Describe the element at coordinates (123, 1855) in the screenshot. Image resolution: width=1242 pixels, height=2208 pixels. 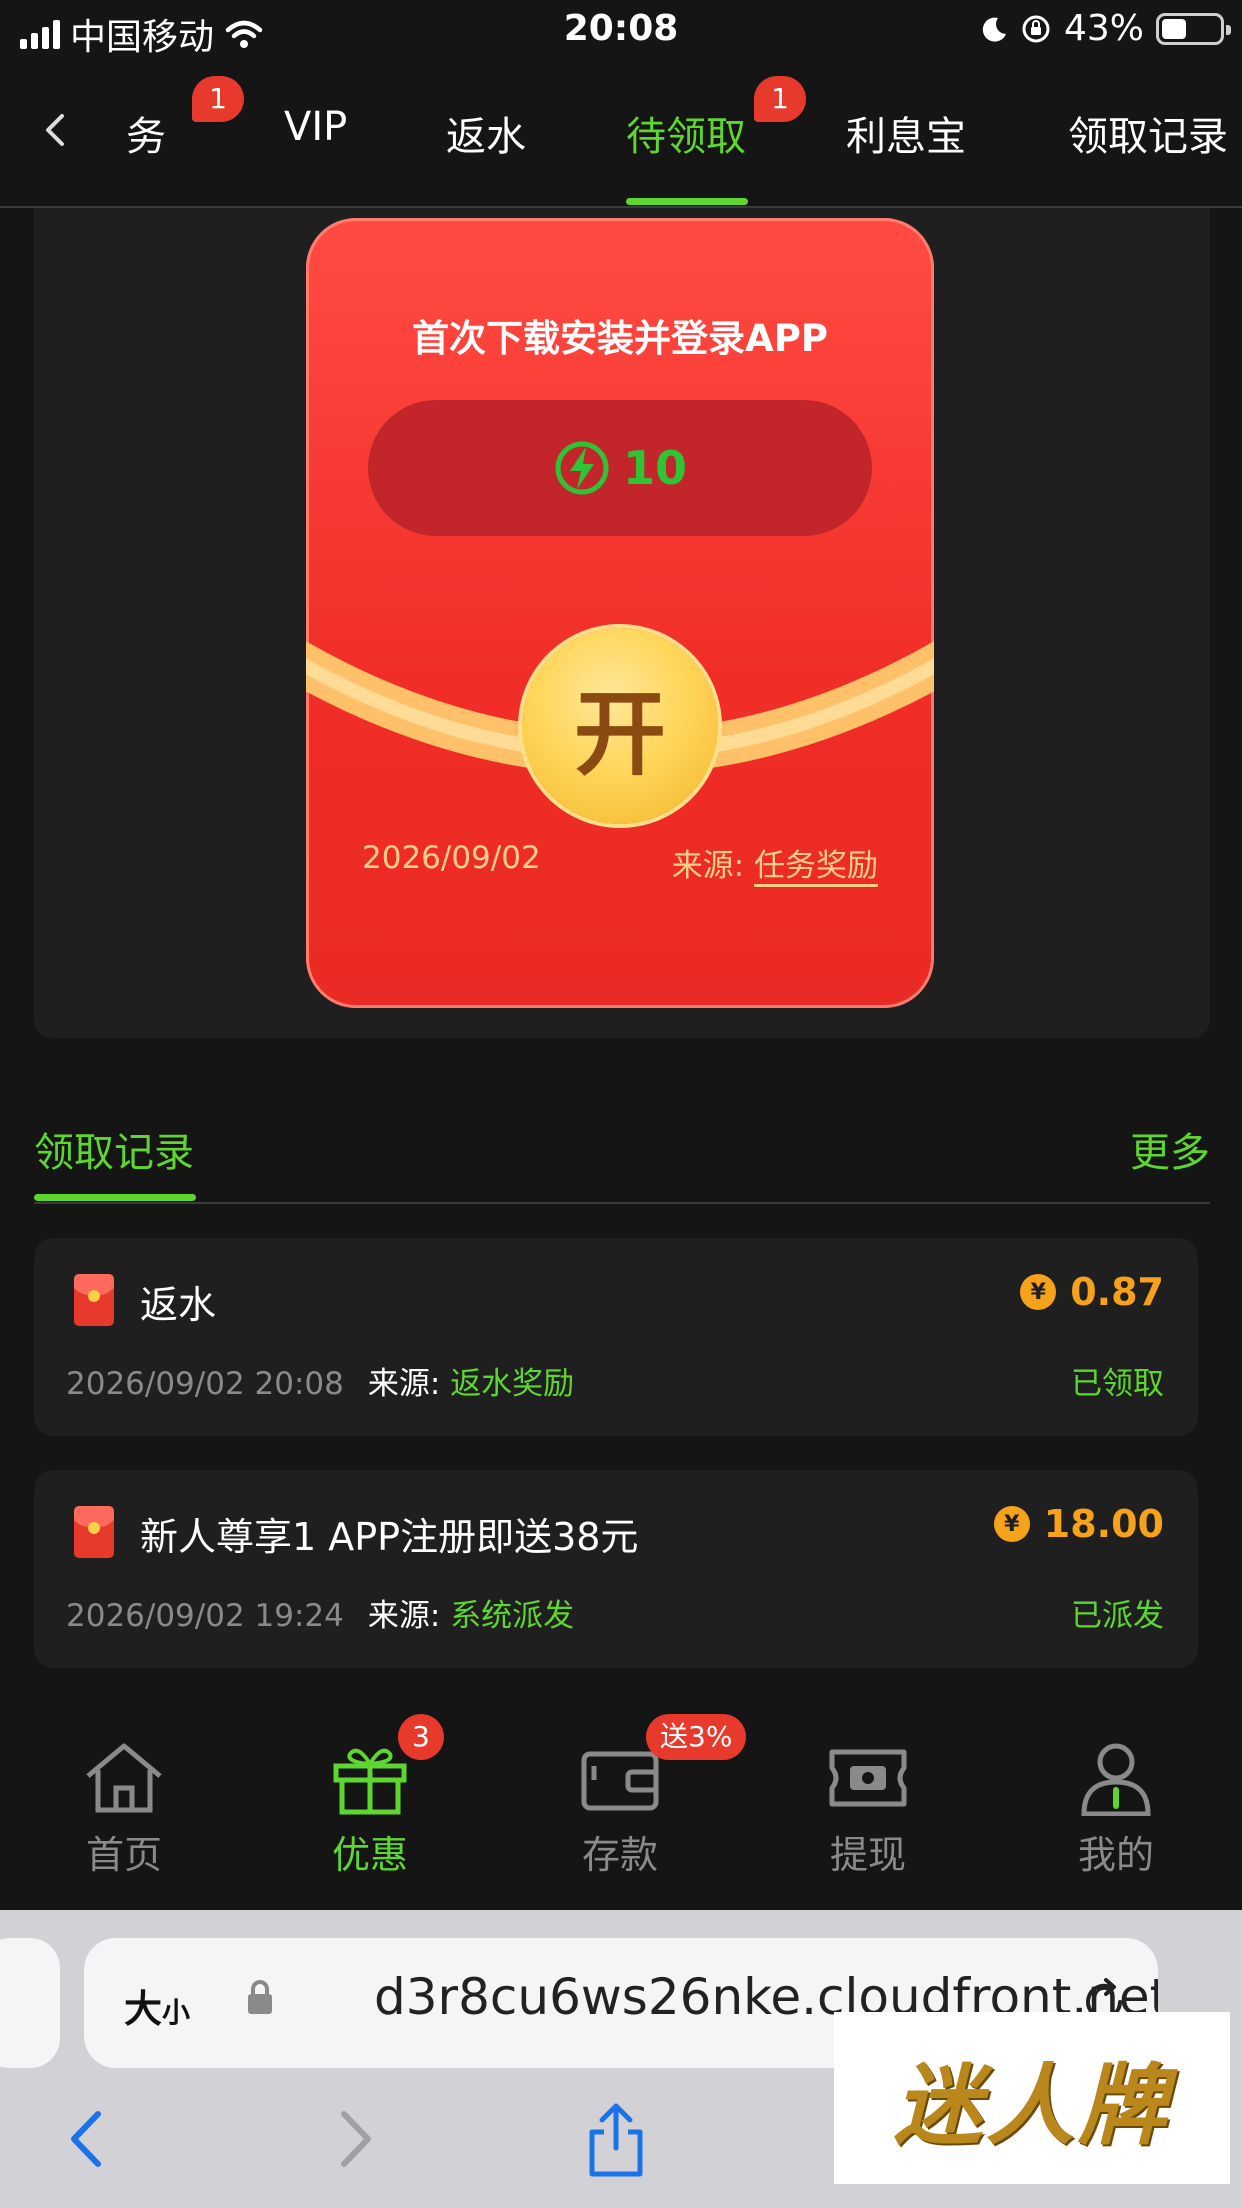
I see `bottom-tab-home-label: 首页` at that location.